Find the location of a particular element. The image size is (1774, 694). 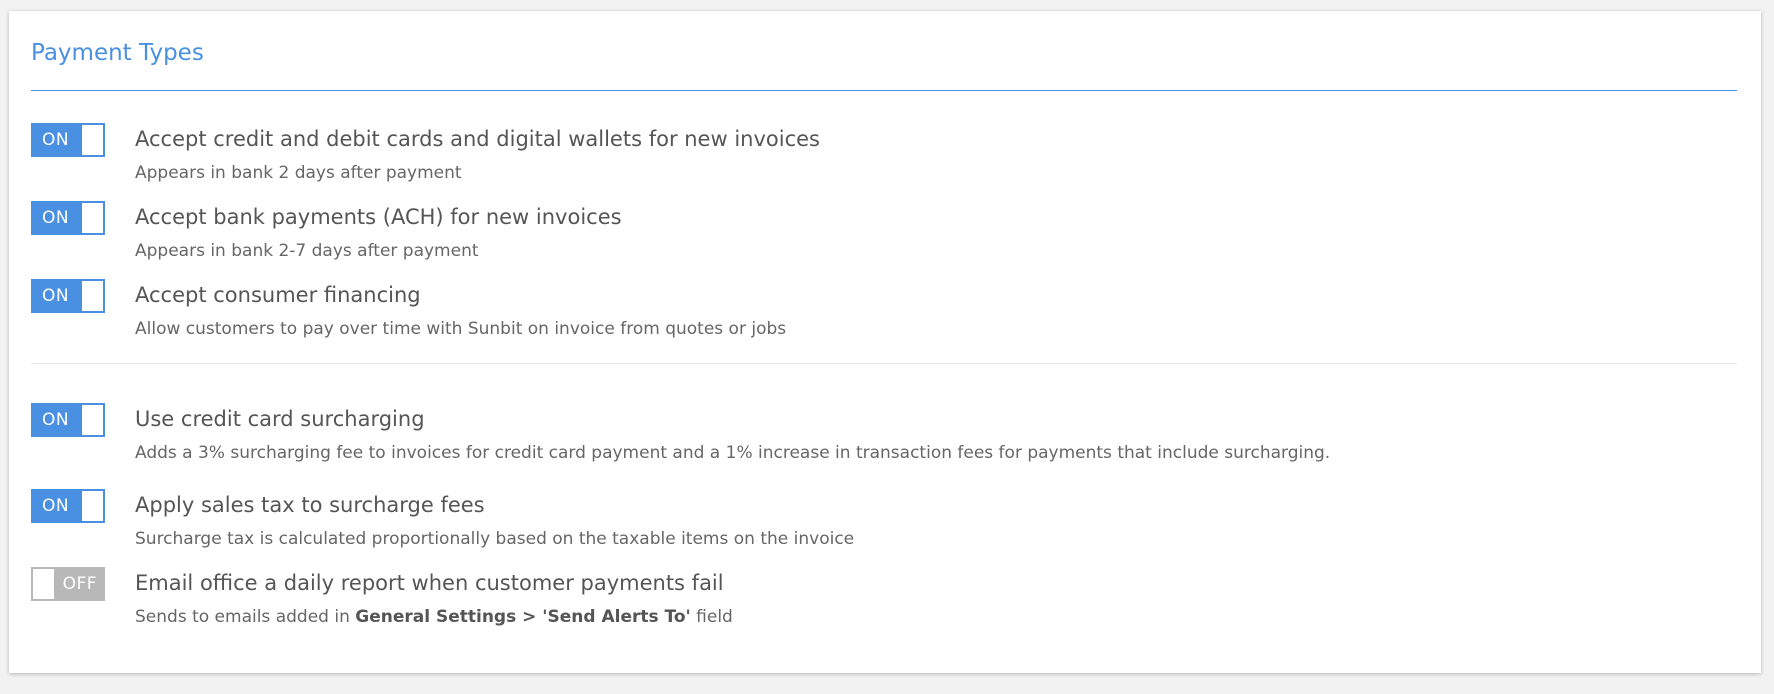

toggle-surcharge-tax: ON is located at coordinates (68, 506).